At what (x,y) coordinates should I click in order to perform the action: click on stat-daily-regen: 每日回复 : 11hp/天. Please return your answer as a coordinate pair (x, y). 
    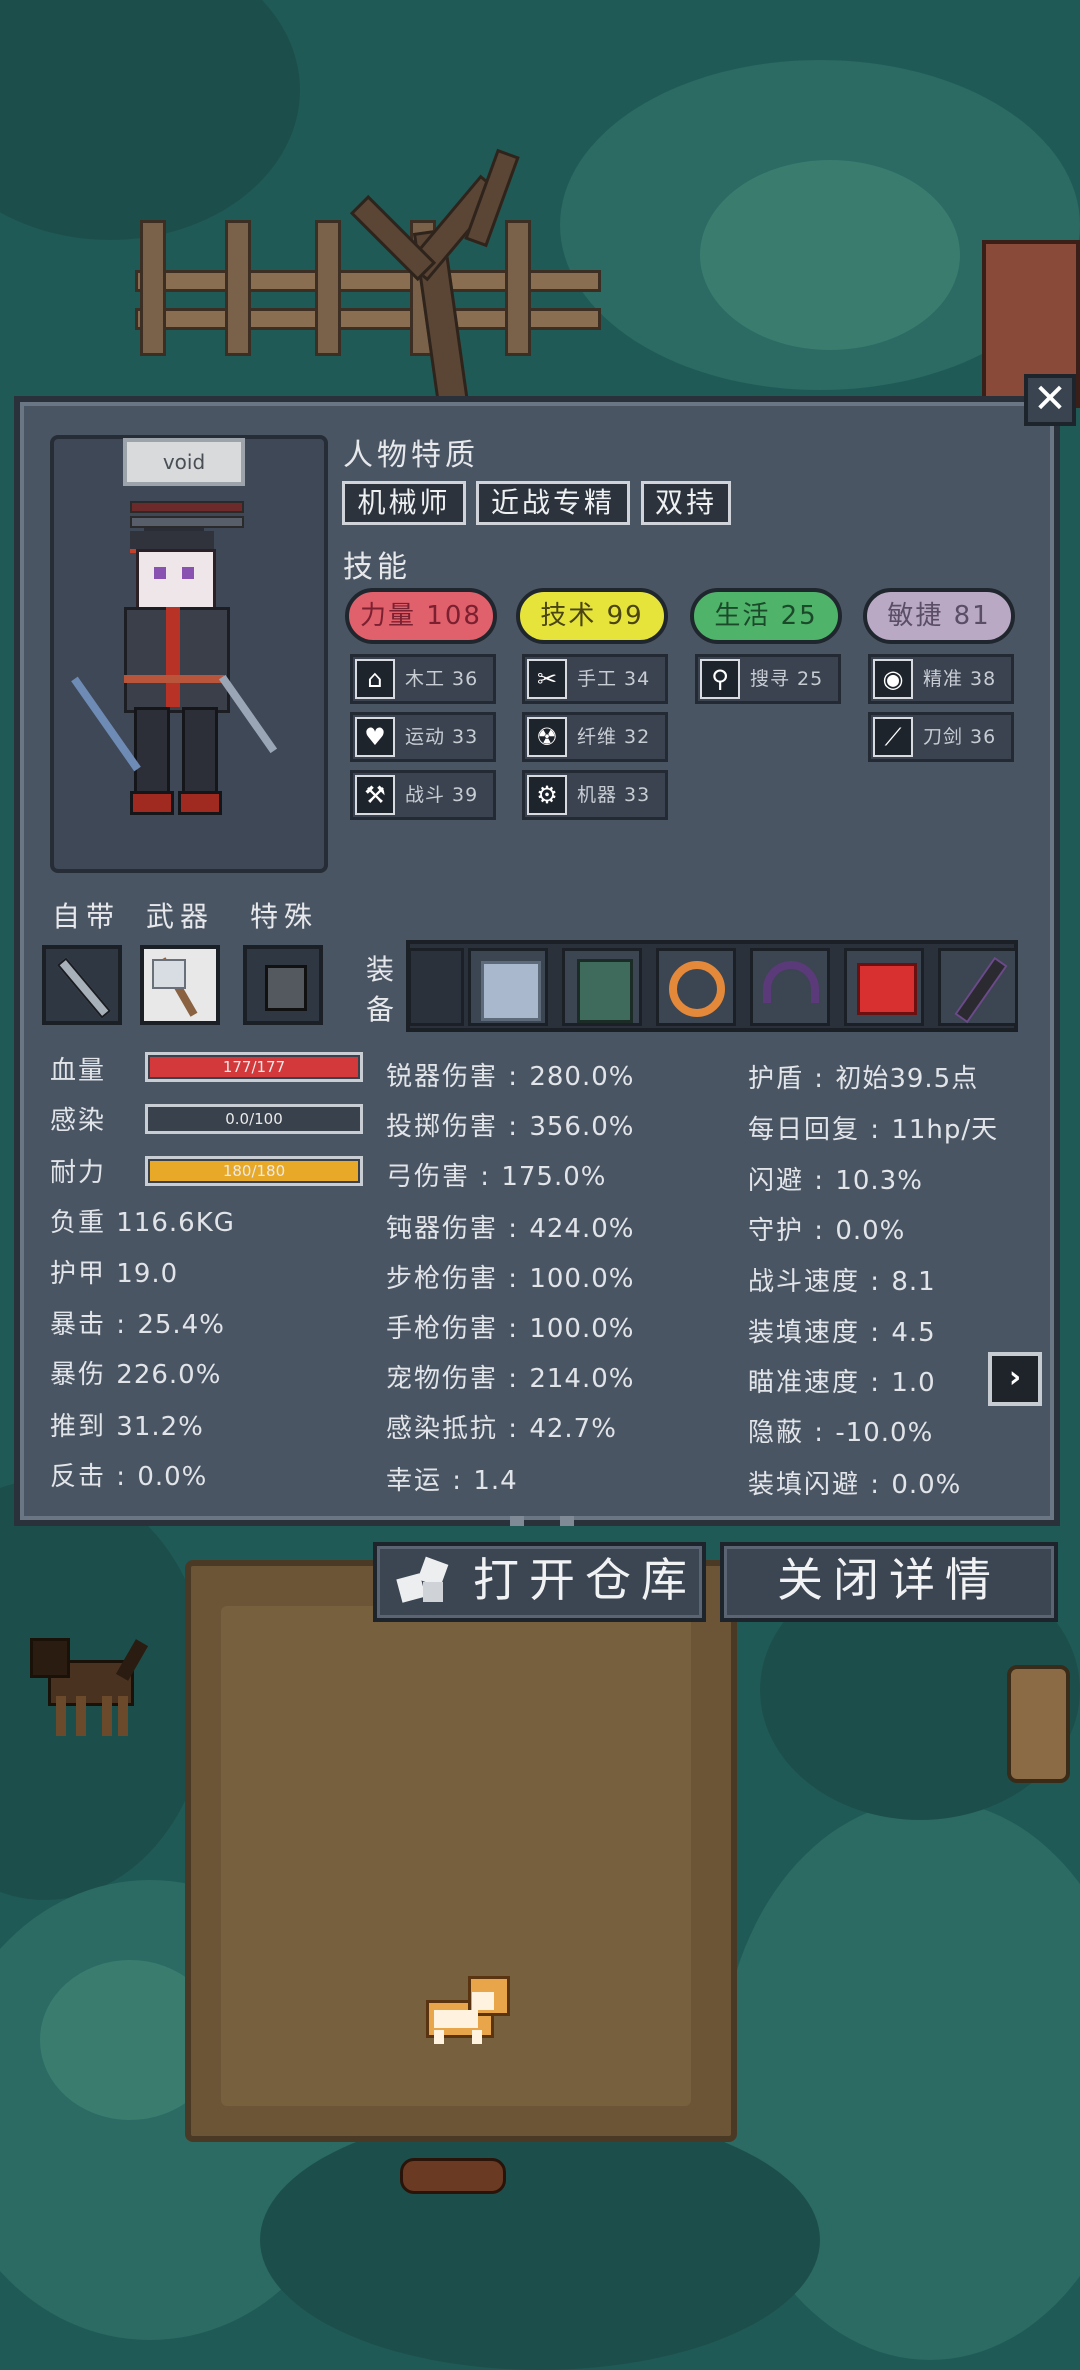
    Looking at the image, I should click on (873, 1130).